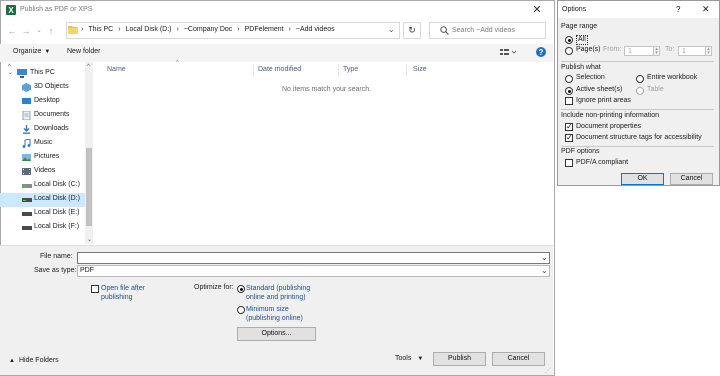  I want to click on nav-item-label: Downloads, so click(51, 128).